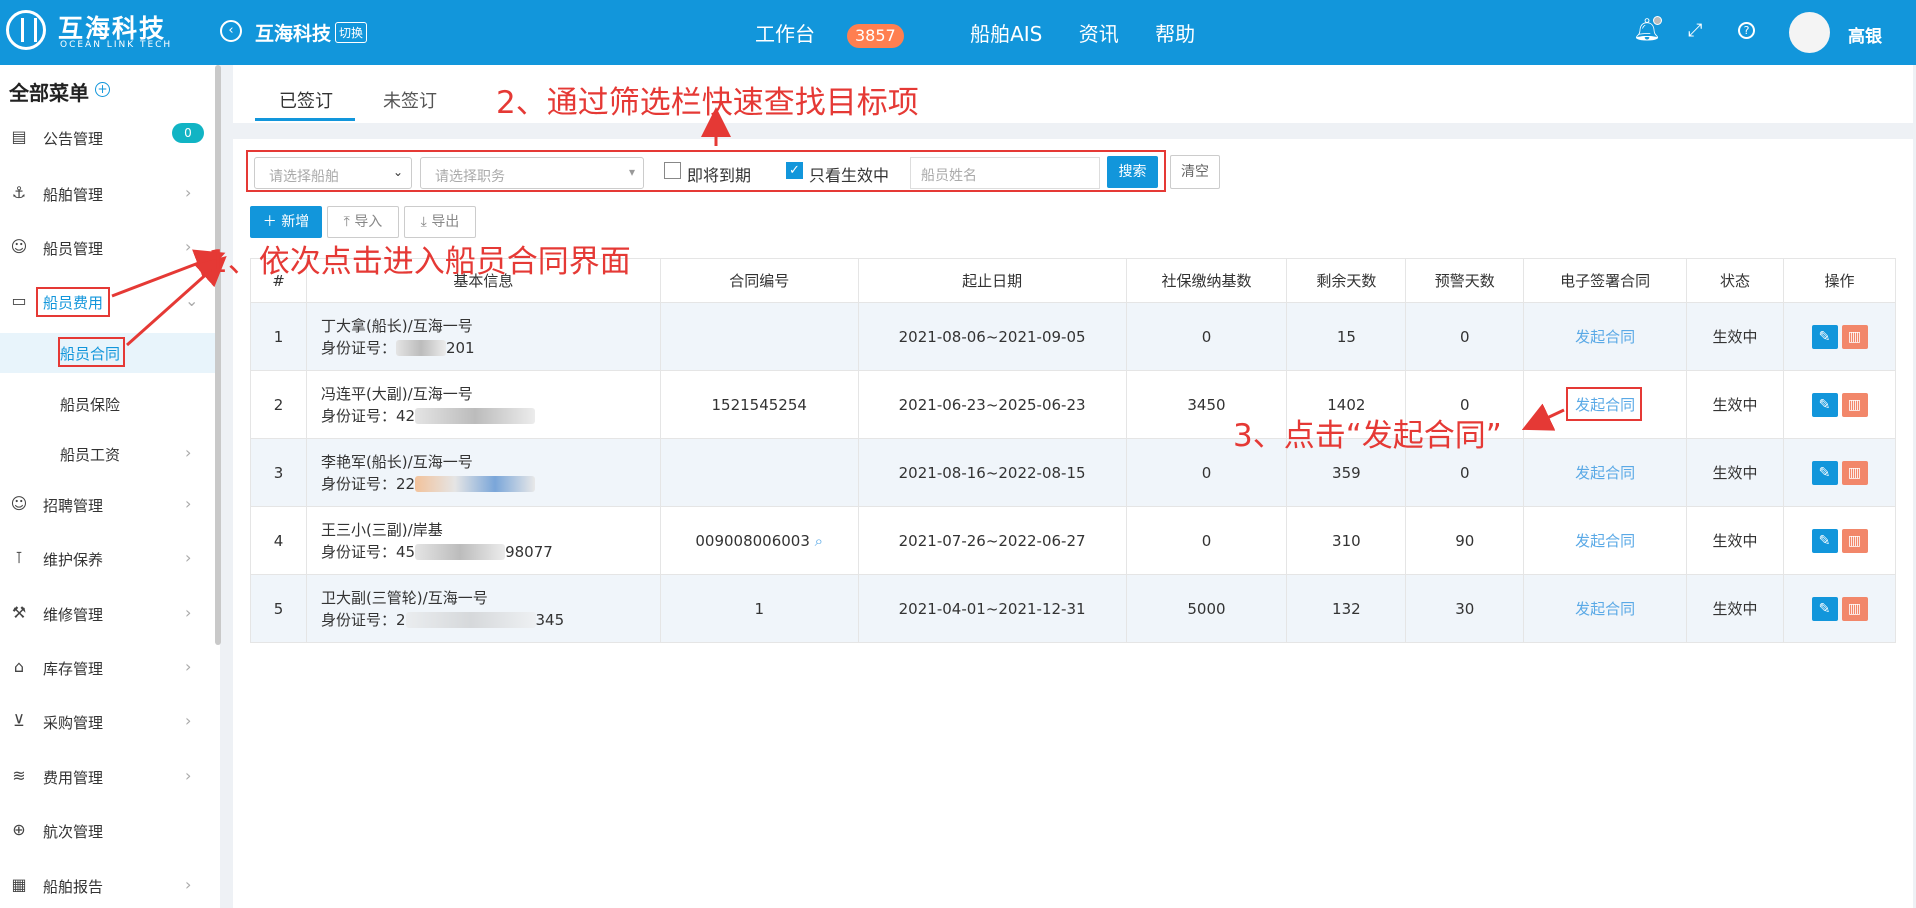 The width and height of the screenshot is (1916, 908). I want to click on annotation-step3: 3、点击“发起合同”, so click(1367, 436).